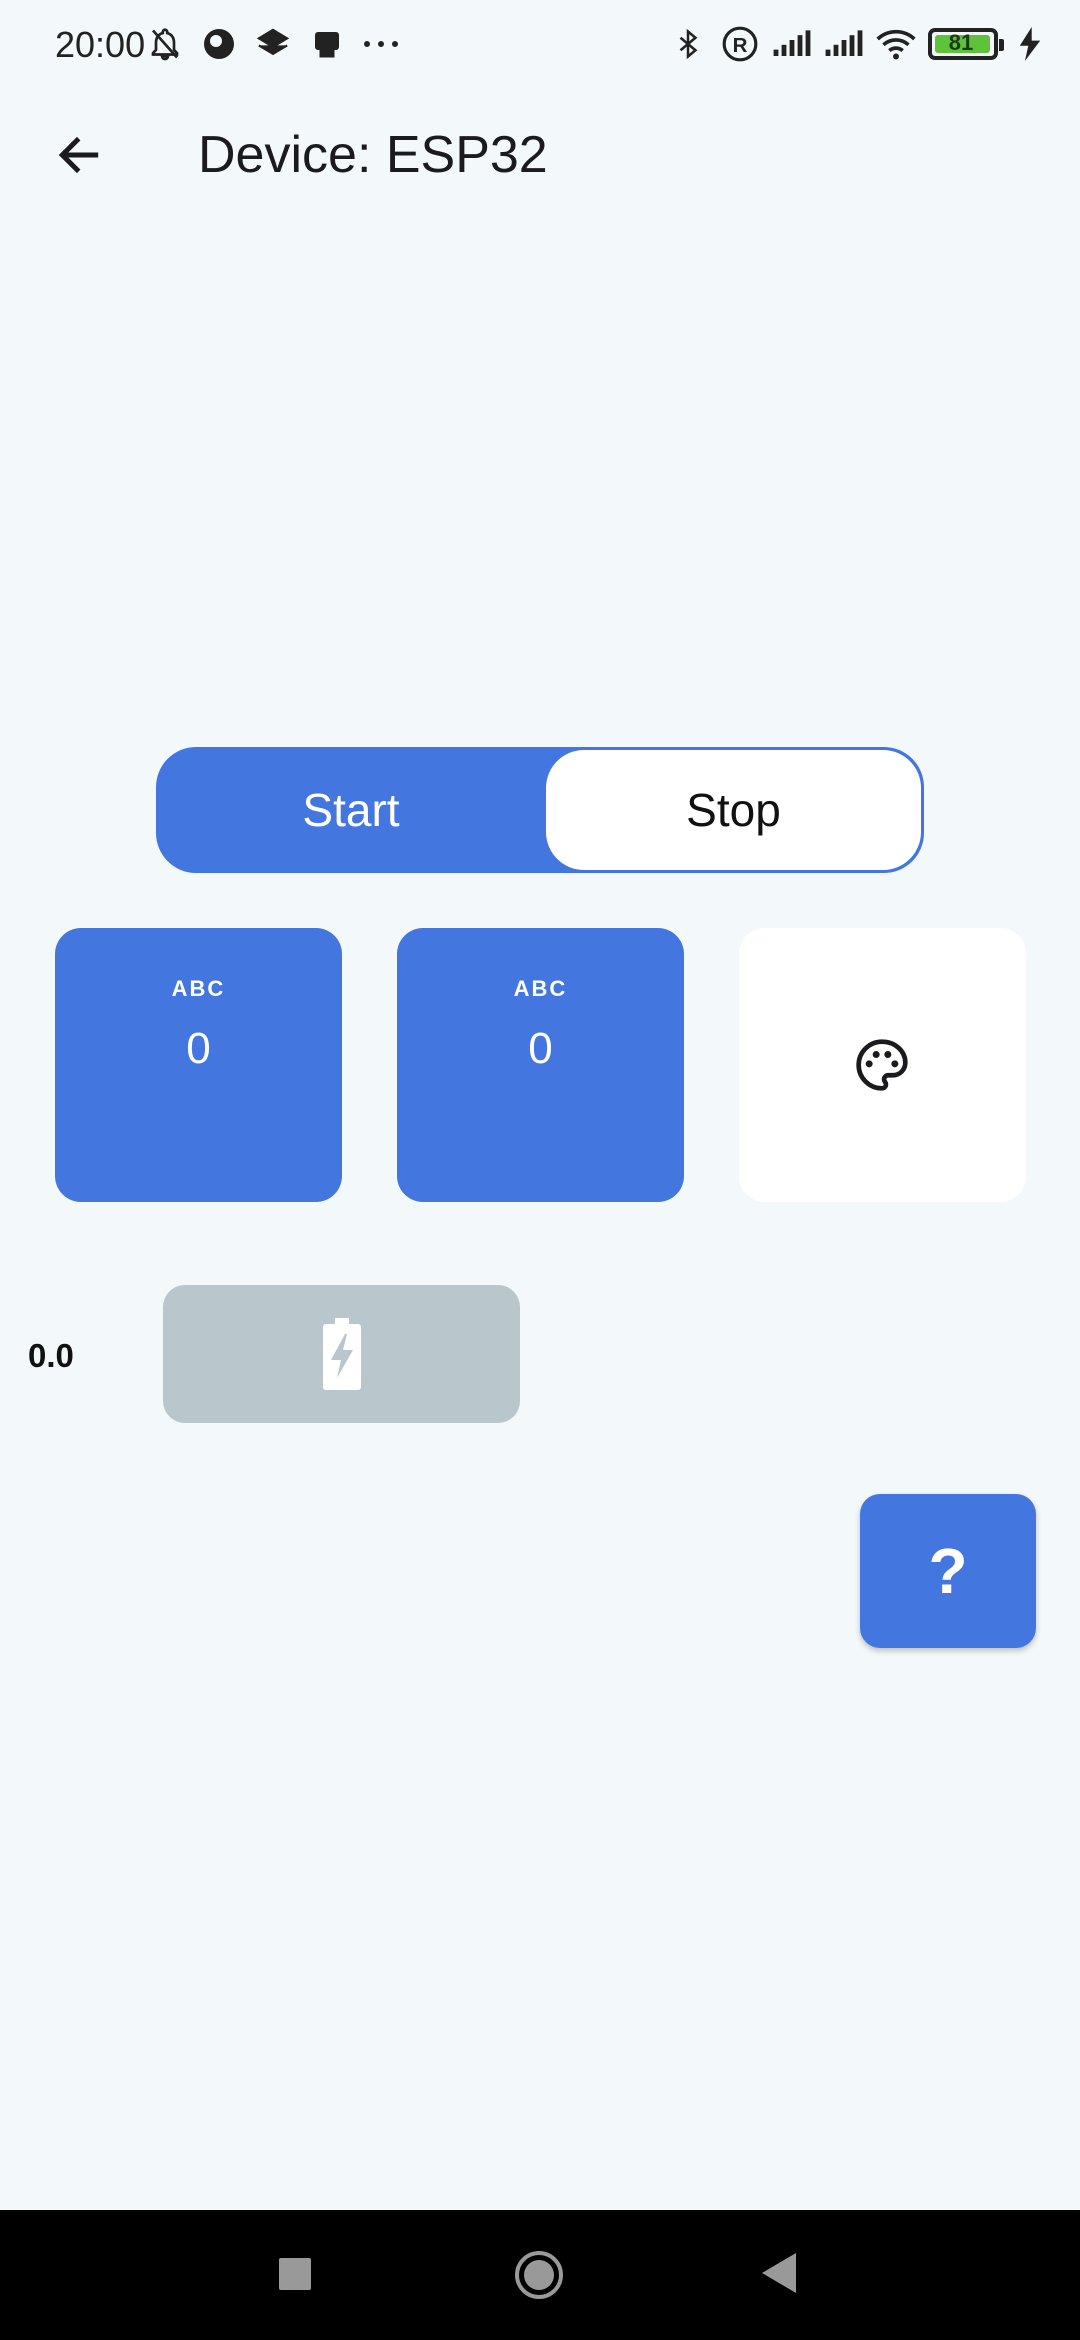  I want to click on battery-status-icon: 81, so click(966, 44).